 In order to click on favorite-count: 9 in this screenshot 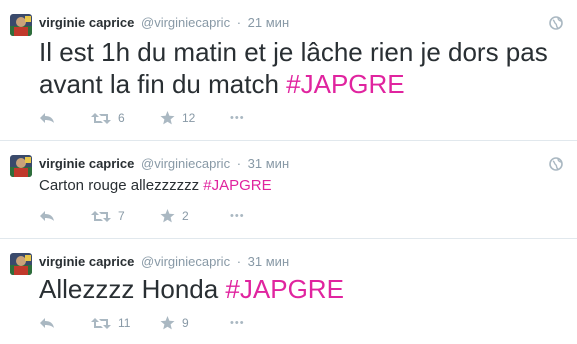, I will do `click(185, 323)`.